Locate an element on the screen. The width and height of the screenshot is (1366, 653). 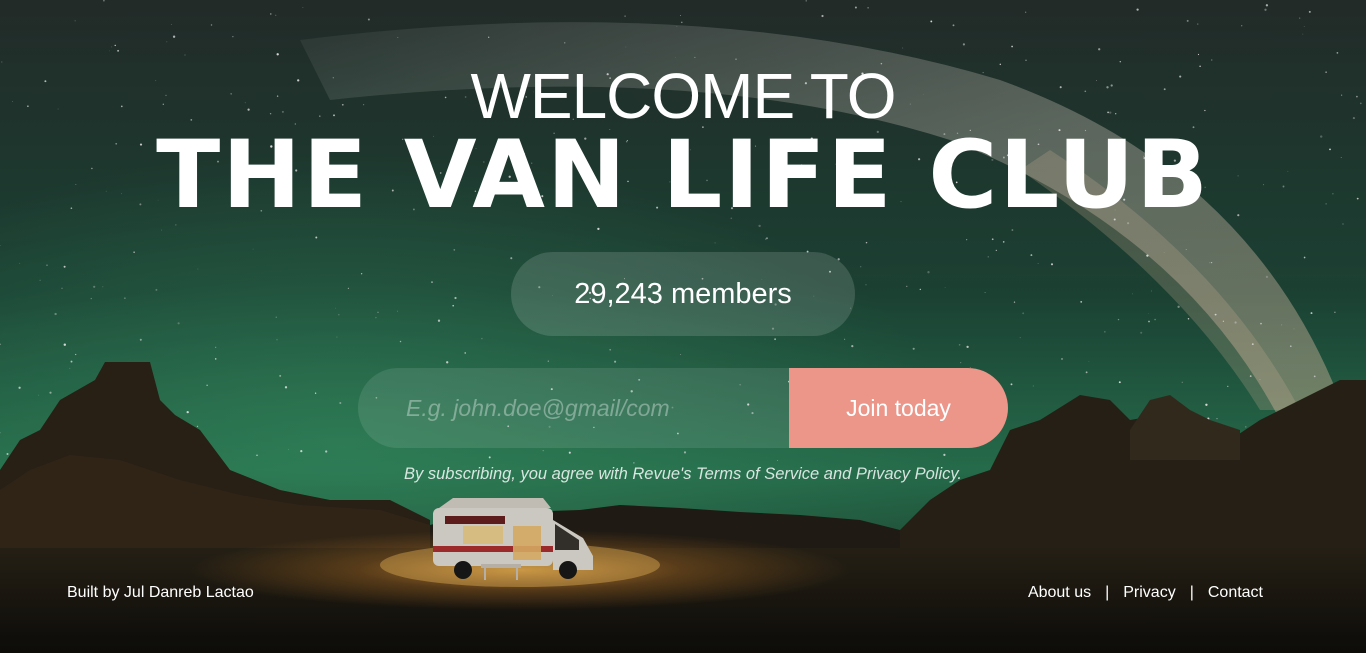
footer-credit: Built by Jul Danreb Lactao is located at coordinates (160, 592).